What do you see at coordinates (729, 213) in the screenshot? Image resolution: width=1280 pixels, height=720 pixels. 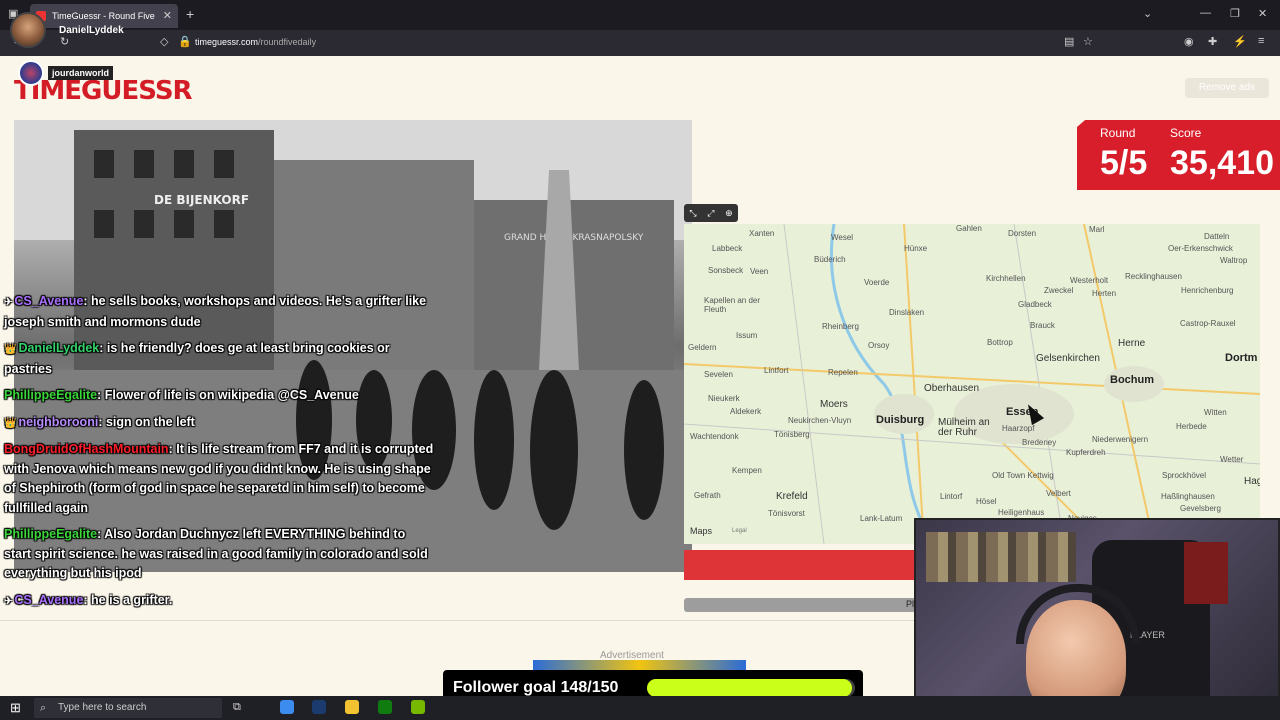 I see `fit-icon: ⊕` at bounding box center [729, 213].